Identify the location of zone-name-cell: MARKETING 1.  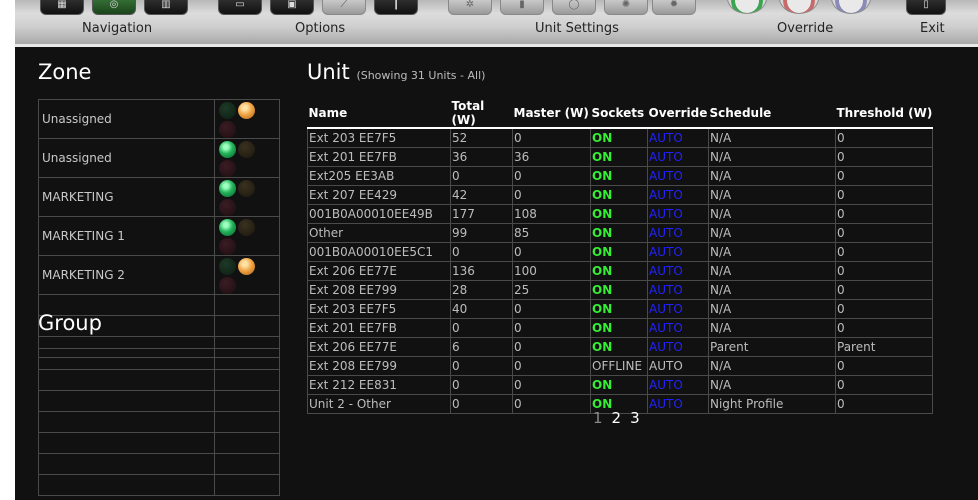
(126, 236).